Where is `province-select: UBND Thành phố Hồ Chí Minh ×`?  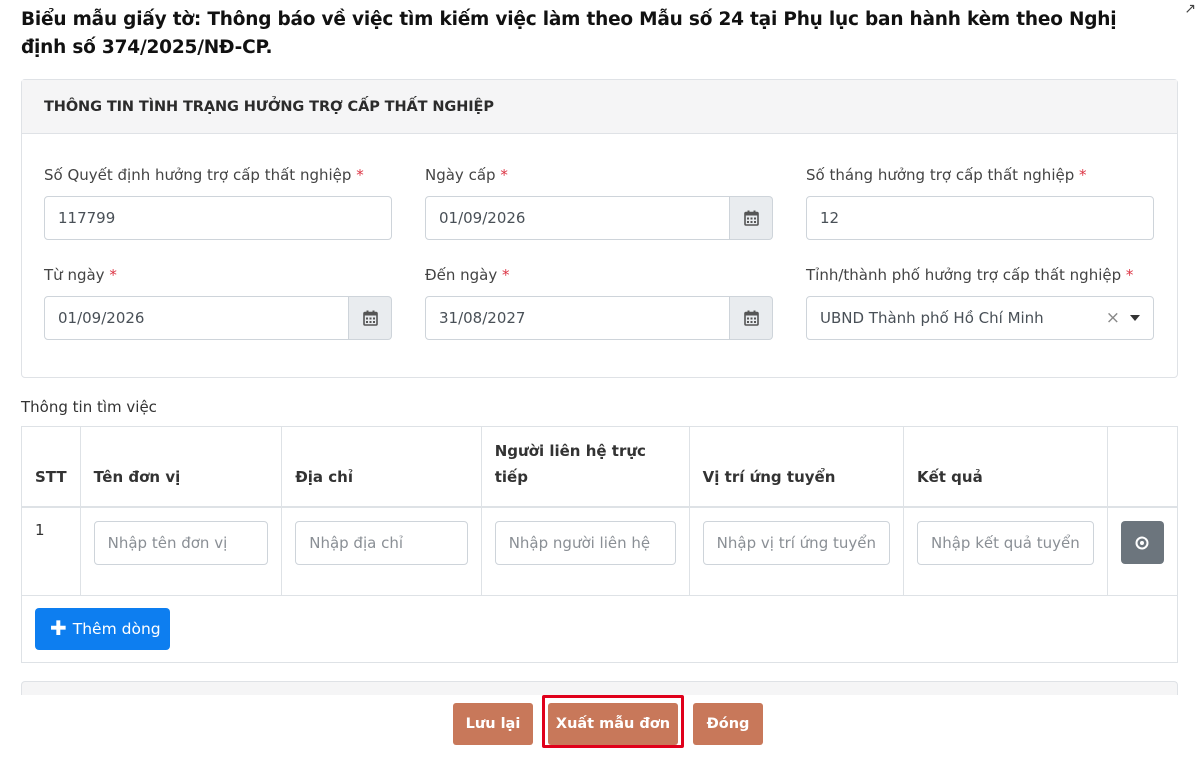
province-select: UBND Thành phố Hồ Chí Minh × is located at coordinates (980, 318).